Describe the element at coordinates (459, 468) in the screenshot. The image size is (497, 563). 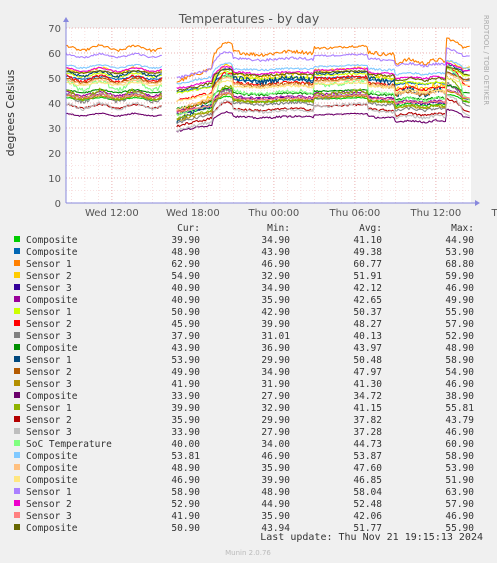
I see `legend-max-value: 53.90` at that location.